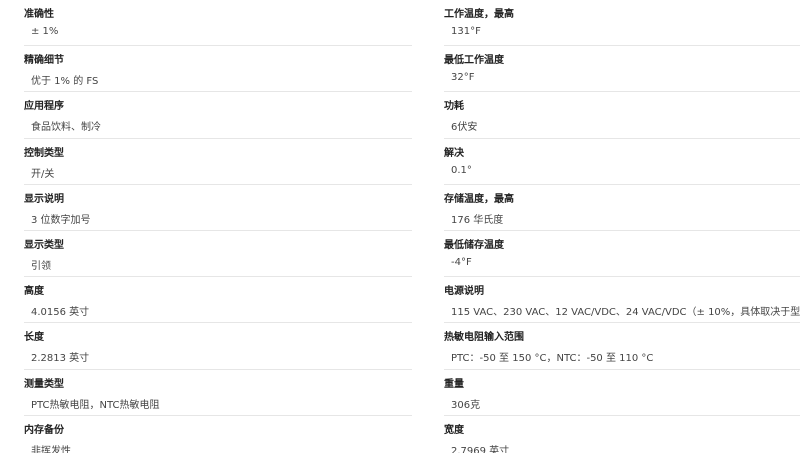 This screenshot has height=453, width=800. Describe the element at coordinates (218, 69) in the screenshot. I see `spec-row: 精确细节 优于 1% 的 FS` at that location.